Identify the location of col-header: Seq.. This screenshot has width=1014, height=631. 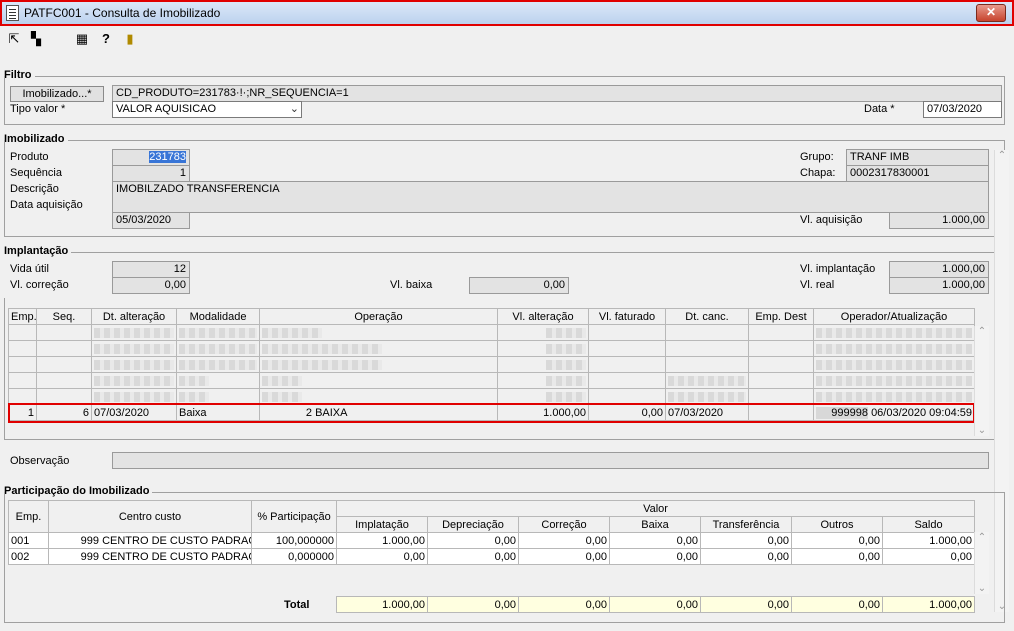
(64, 316).